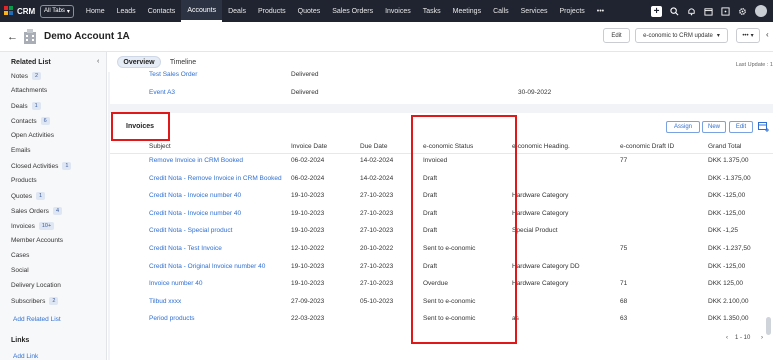 The image size is (773, 360). I want to click on back-arrow-icon: ←, so click(12, 37).